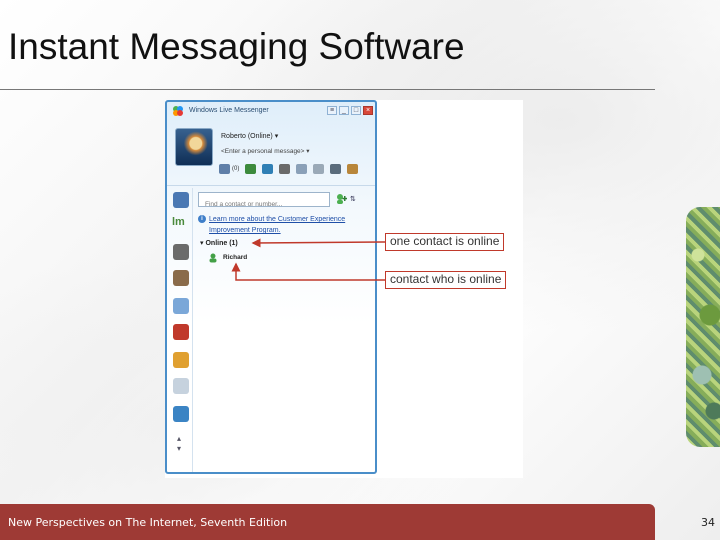 Image resolution: width=720 pixels, height=540 pixels. Describe the element at coordinates (308, 271) in the screenshot. I see `callout-arrow-online-contact` at that location.